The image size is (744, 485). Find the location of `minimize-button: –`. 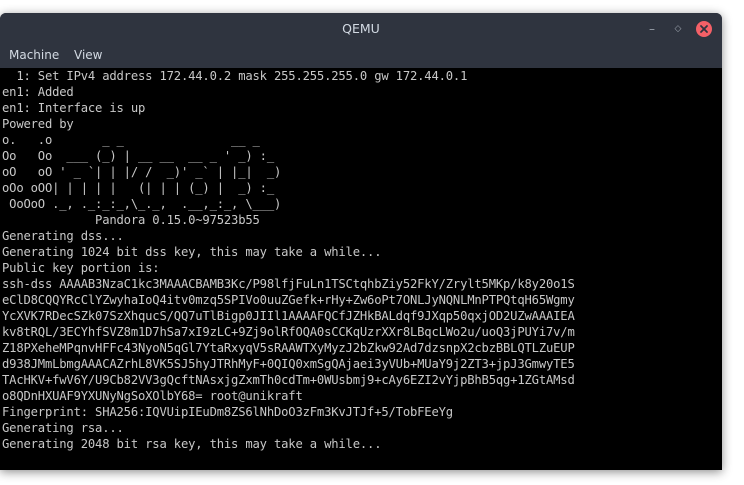

minimize-button: – is located at coordinates (652, 29).